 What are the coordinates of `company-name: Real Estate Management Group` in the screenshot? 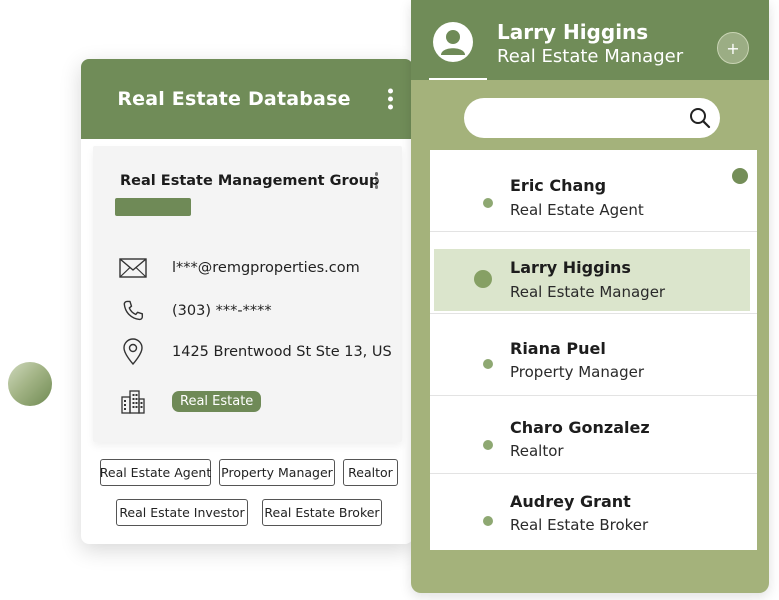 It's located at (250, 181).